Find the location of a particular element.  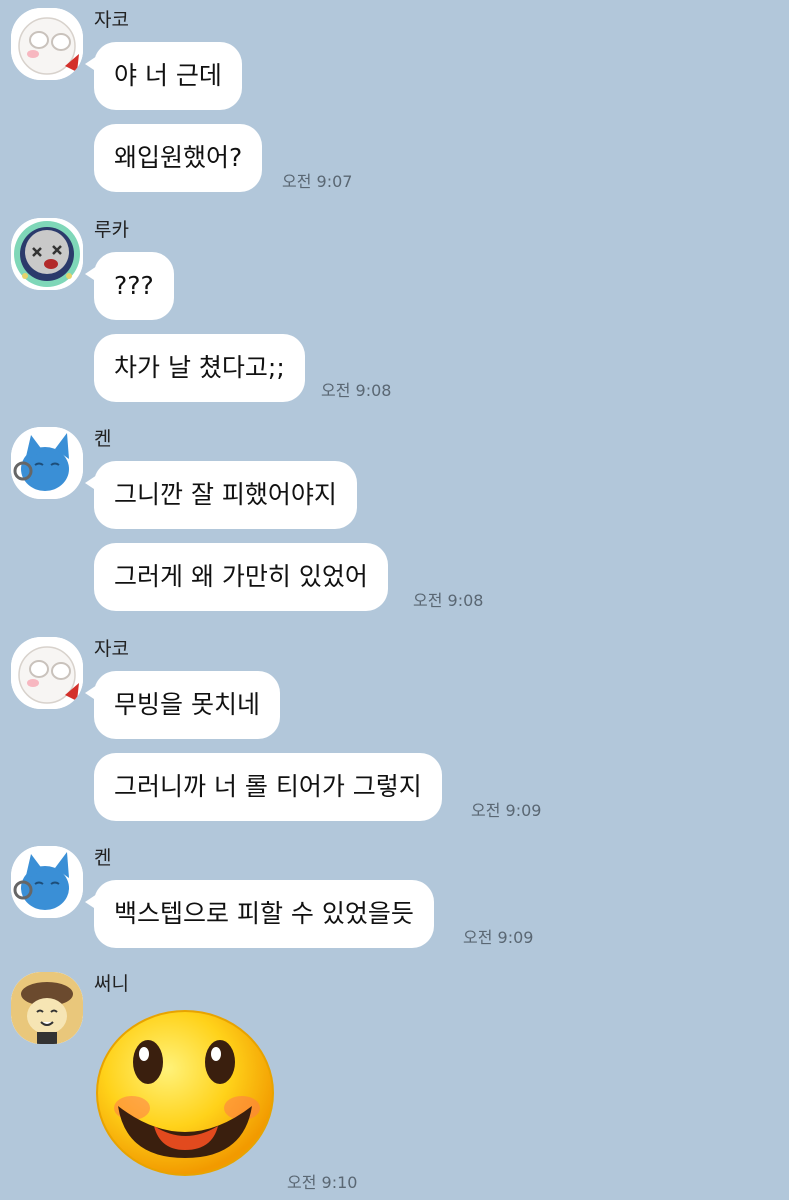

sender-name: 써니 is located at coordinates (111, 984).